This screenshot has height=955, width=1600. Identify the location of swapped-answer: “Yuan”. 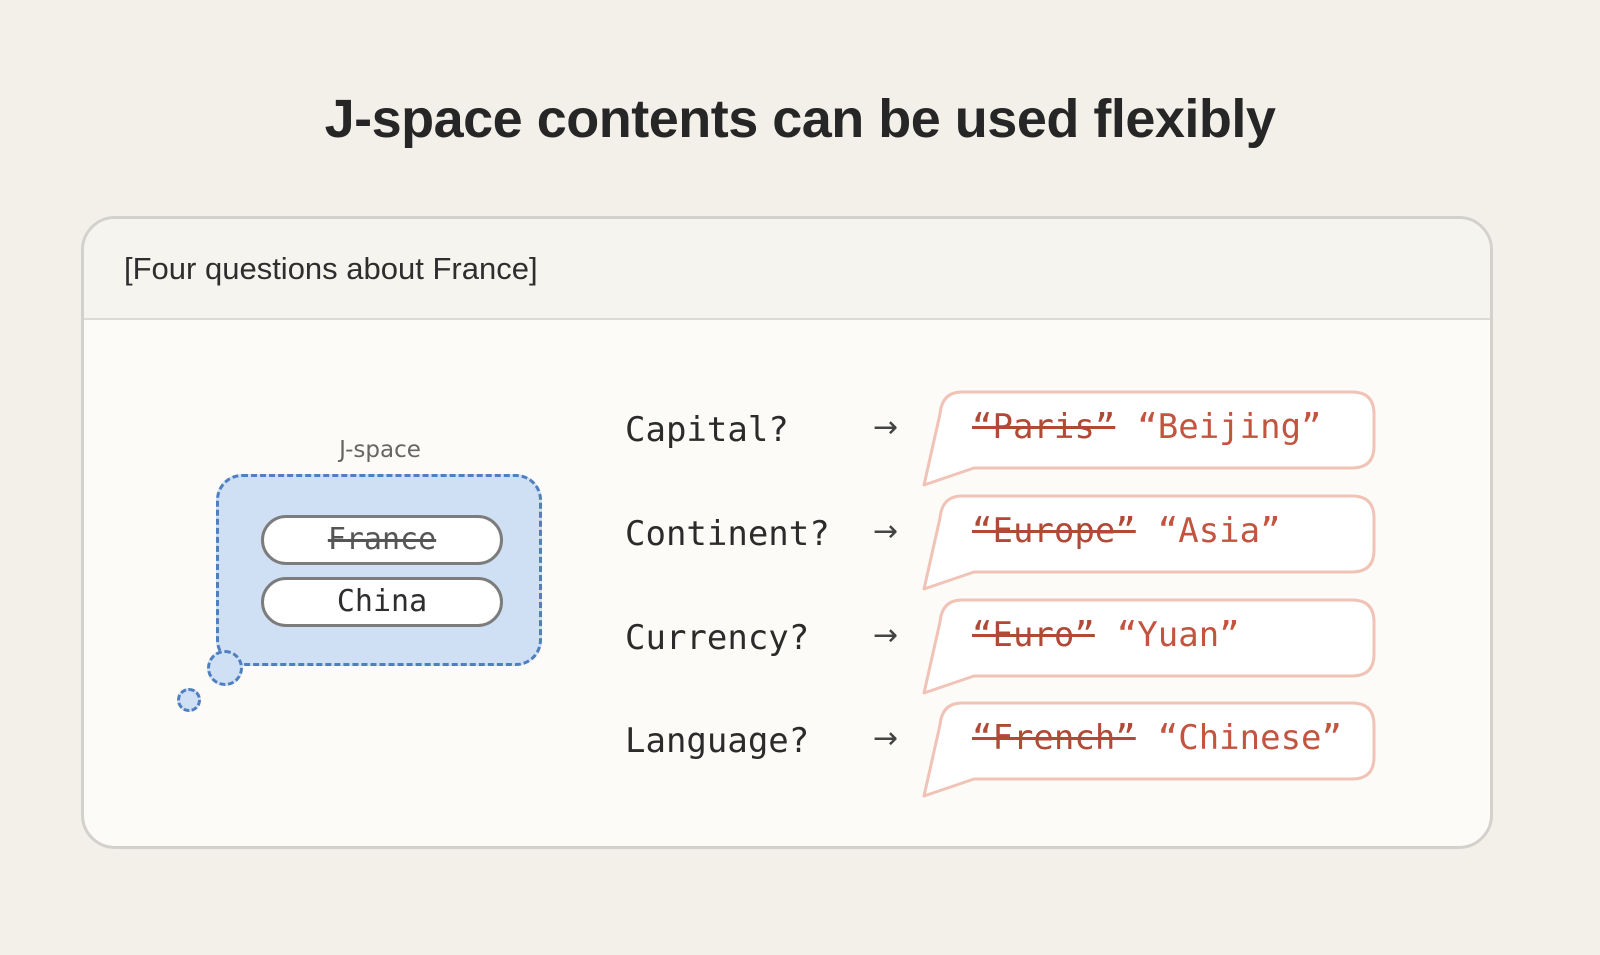
(1178, 635).